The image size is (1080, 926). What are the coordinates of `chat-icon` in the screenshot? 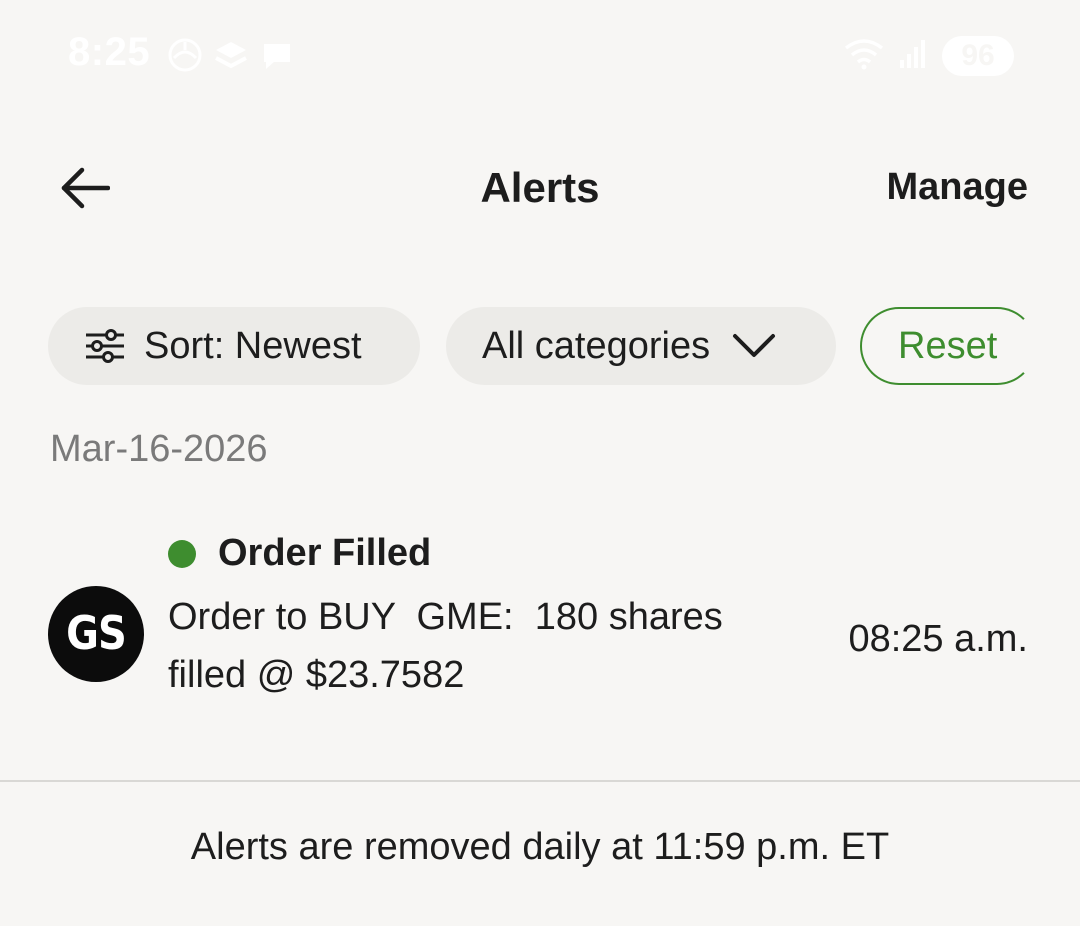 It's located at (277, 57).